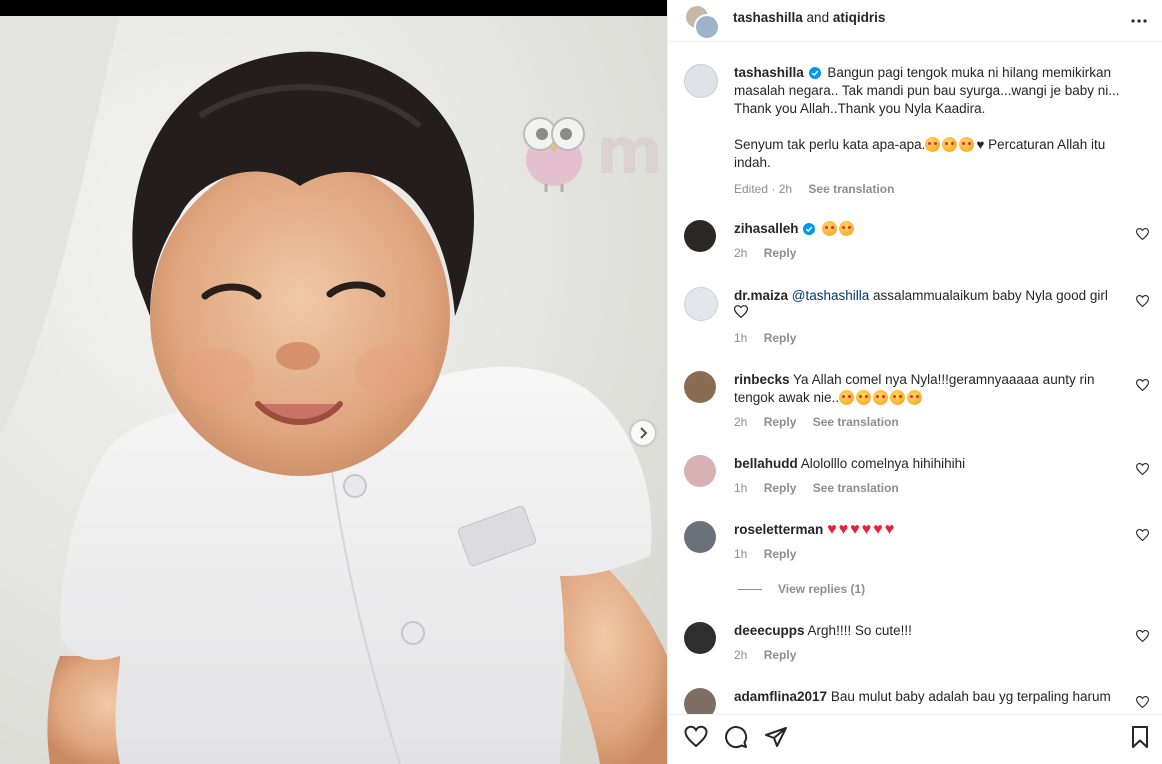 The height and width of the screenshot is (764, 1162). Describe the element at coordinates (763, 189) in the screenshot. I see `caption-edited-time: Edited · 2h` at that location.